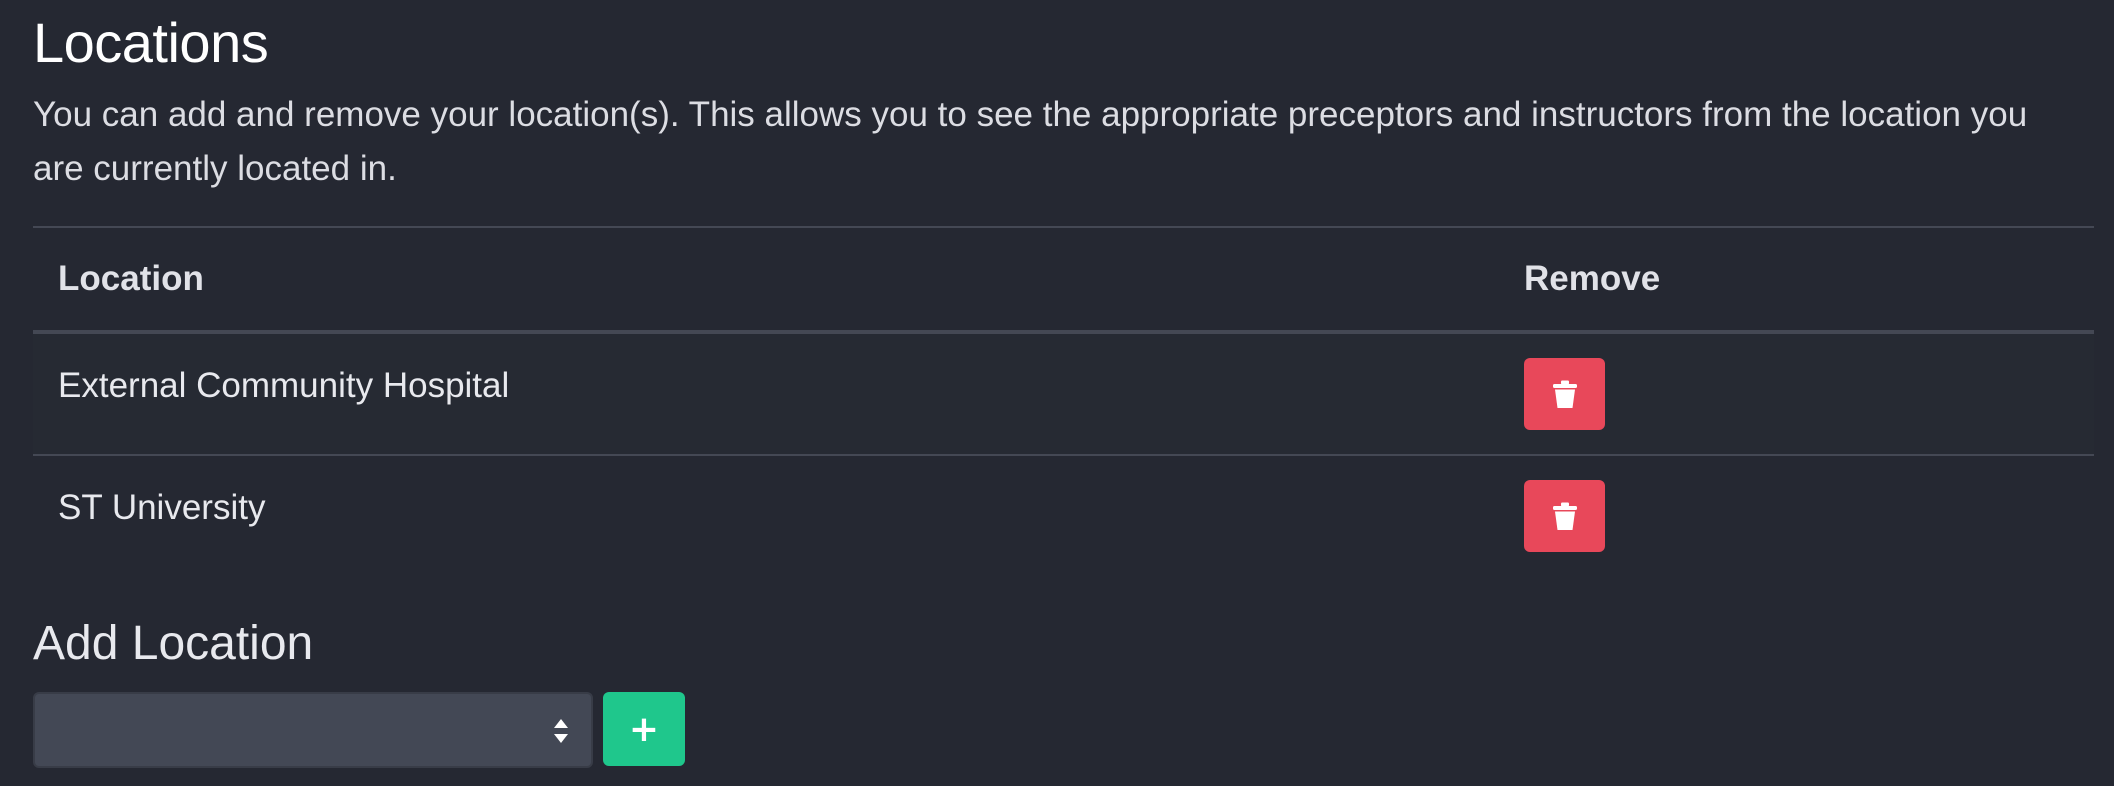 This screenshot has height=786, width=2114. I want to click on select-arrows-icon, so click(561, 731).